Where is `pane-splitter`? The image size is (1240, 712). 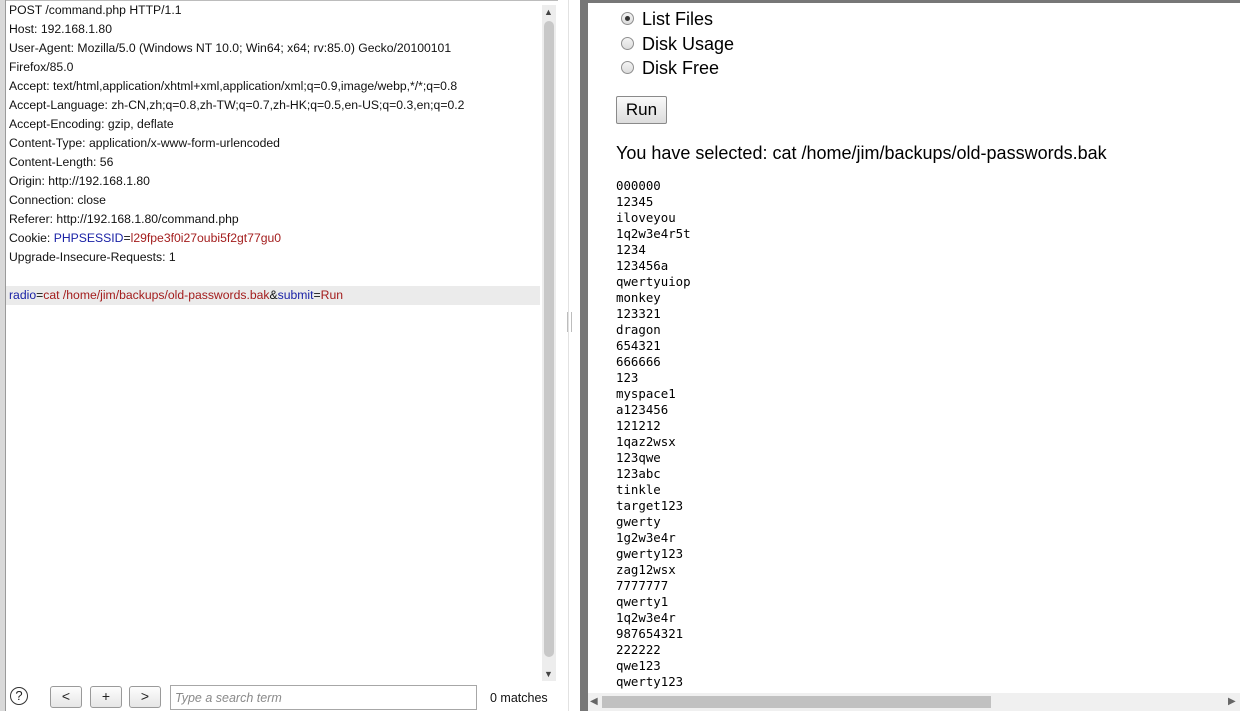
pane-splitter is located at coordinates (570, 355).